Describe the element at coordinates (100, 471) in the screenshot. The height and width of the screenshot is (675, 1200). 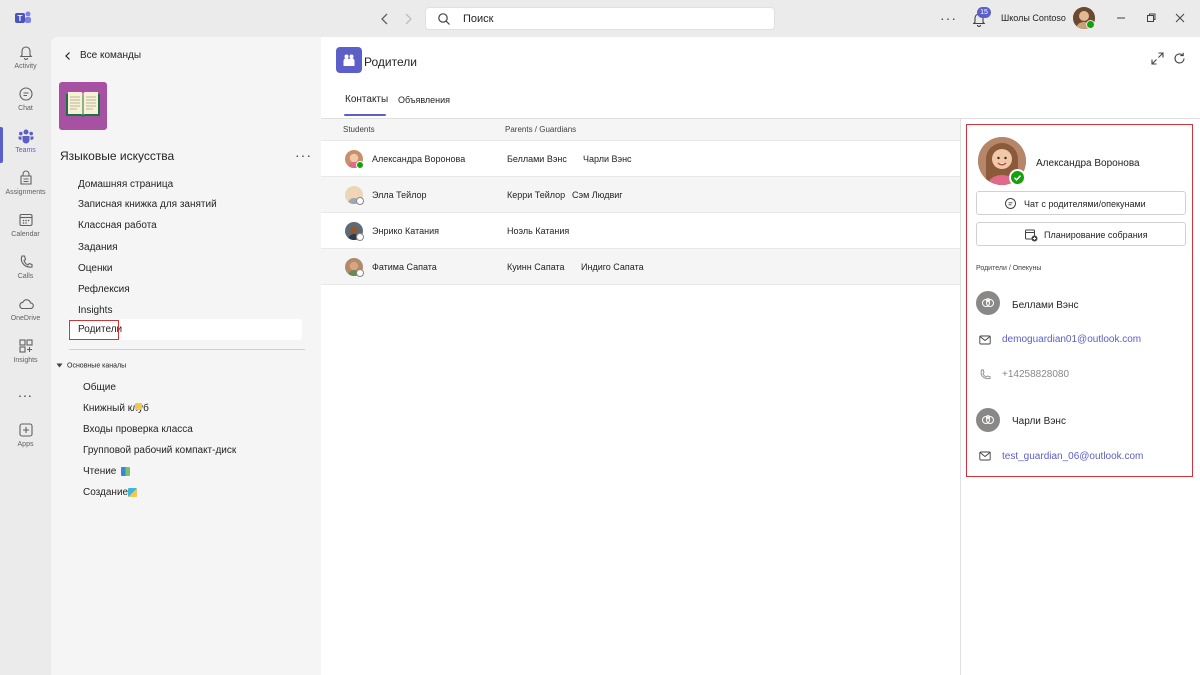
I see `channel-label: Чтение` at that location.